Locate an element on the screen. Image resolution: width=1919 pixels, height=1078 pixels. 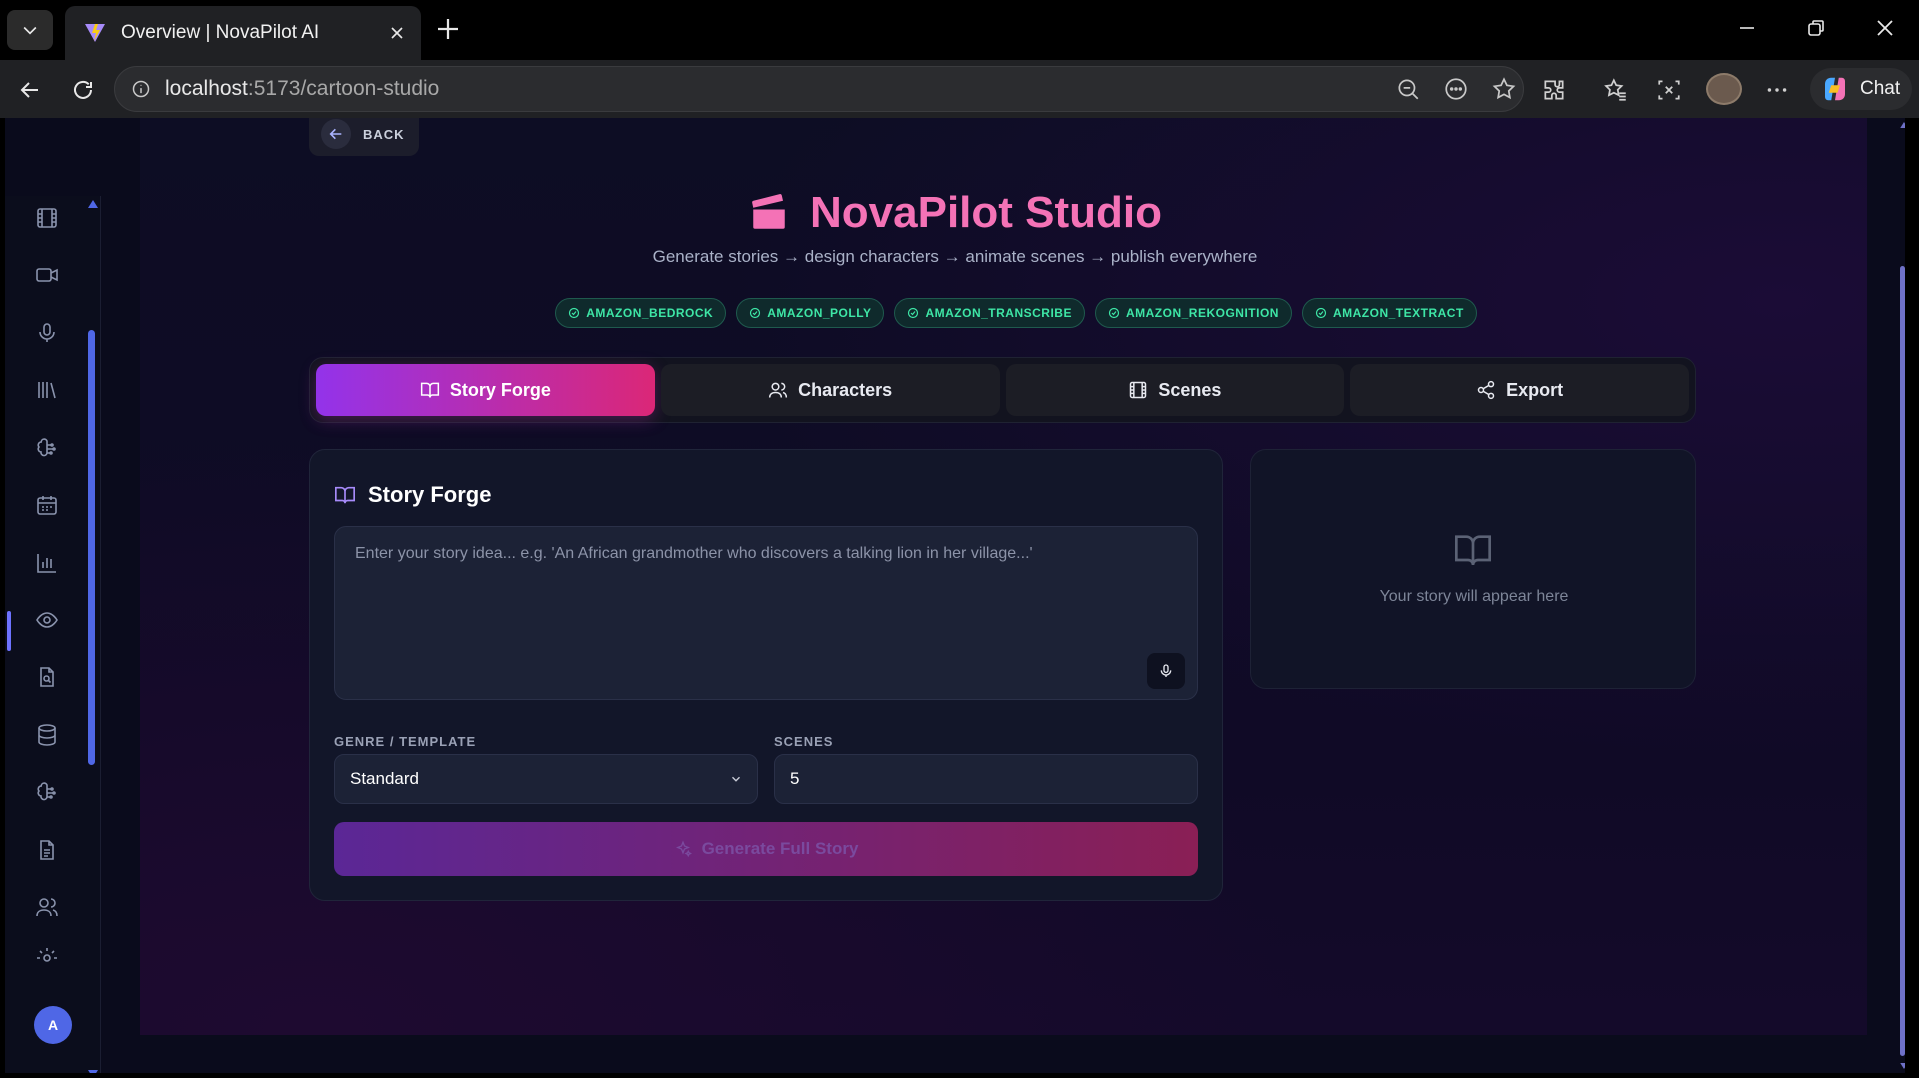
browser-tab-strip: Overview | NovaPilot AI is located at coordinates (959, 30).